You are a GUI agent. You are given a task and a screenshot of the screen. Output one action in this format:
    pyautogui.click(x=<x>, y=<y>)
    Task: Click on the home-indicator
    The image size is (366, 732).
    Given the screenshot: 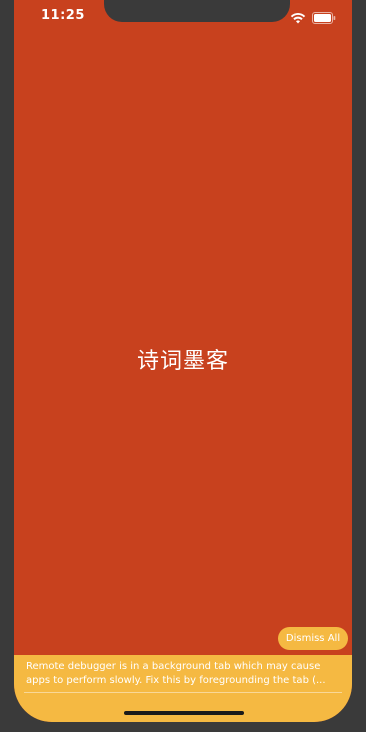 What is the action you would take?
    pyautogui.click(x=184, y=713)
    